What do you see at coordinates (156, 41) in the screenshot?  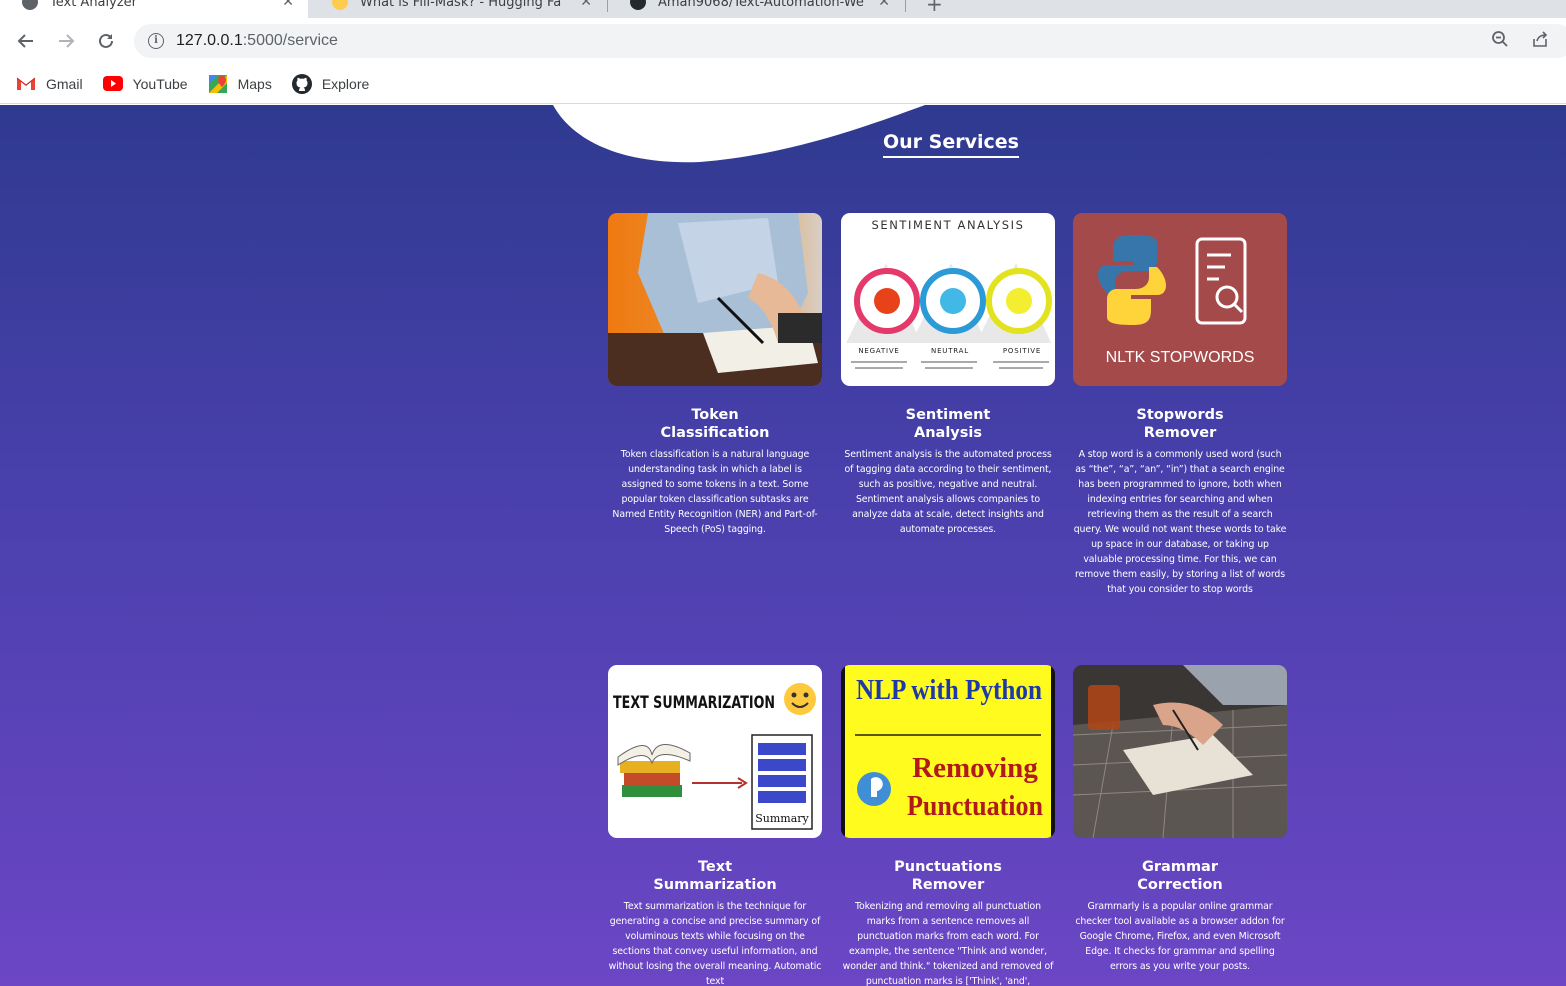 I see `site-info-icon: i` at bounding box center [156, 41].